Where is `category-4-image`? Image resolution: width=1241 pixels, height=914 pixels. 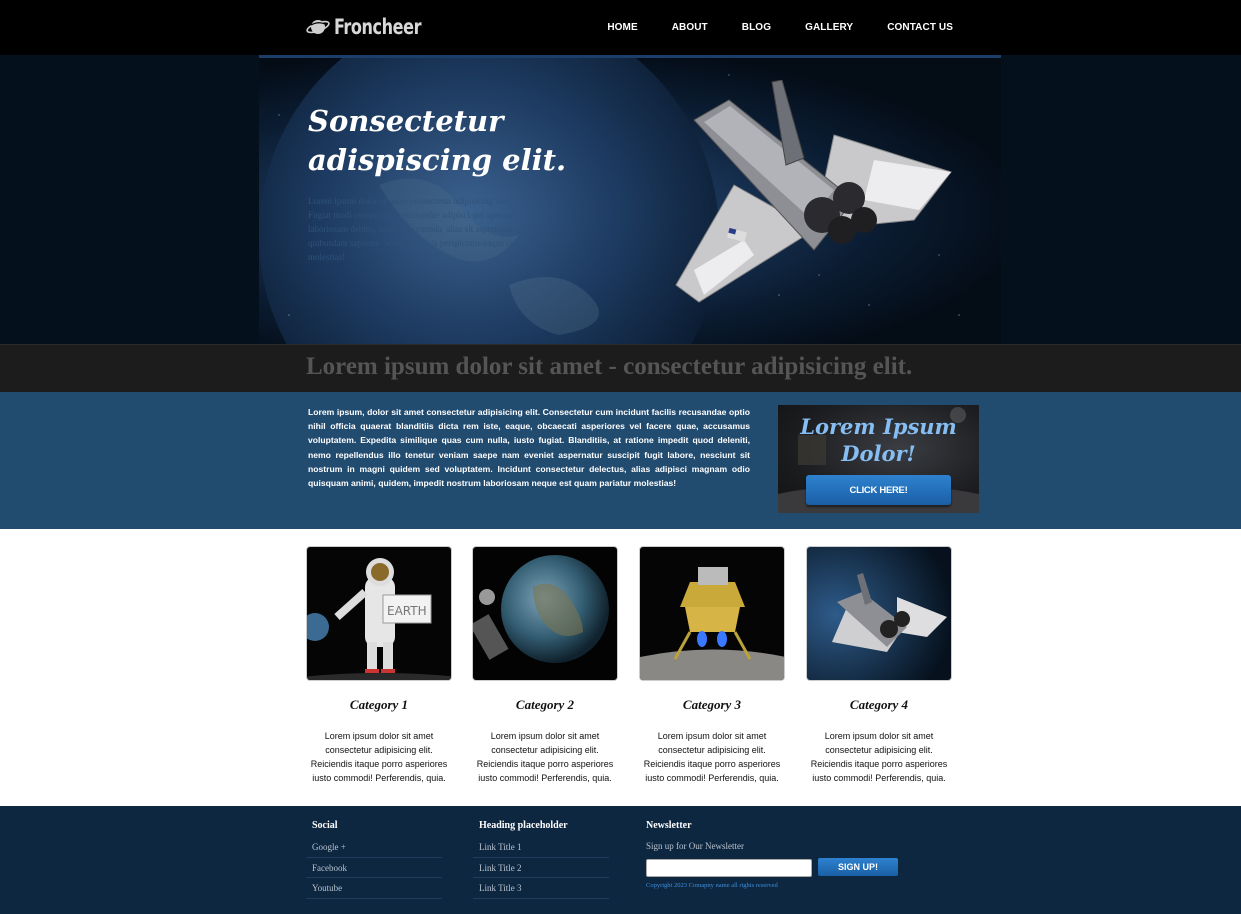 category-4-image is located at coordinates (879, 613).